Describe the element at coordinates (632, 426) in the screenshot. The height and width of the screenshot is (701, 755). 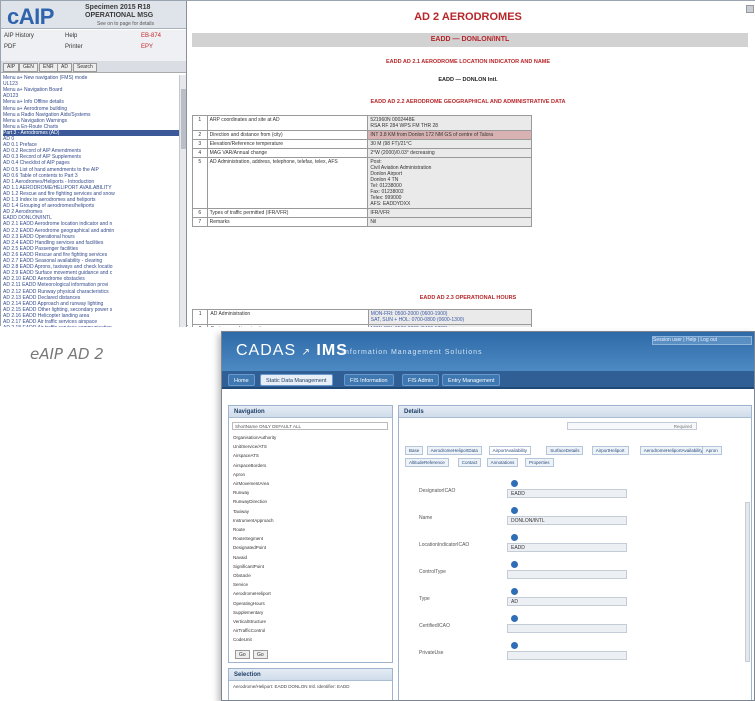
I see `details-search-input: Required` at that location.